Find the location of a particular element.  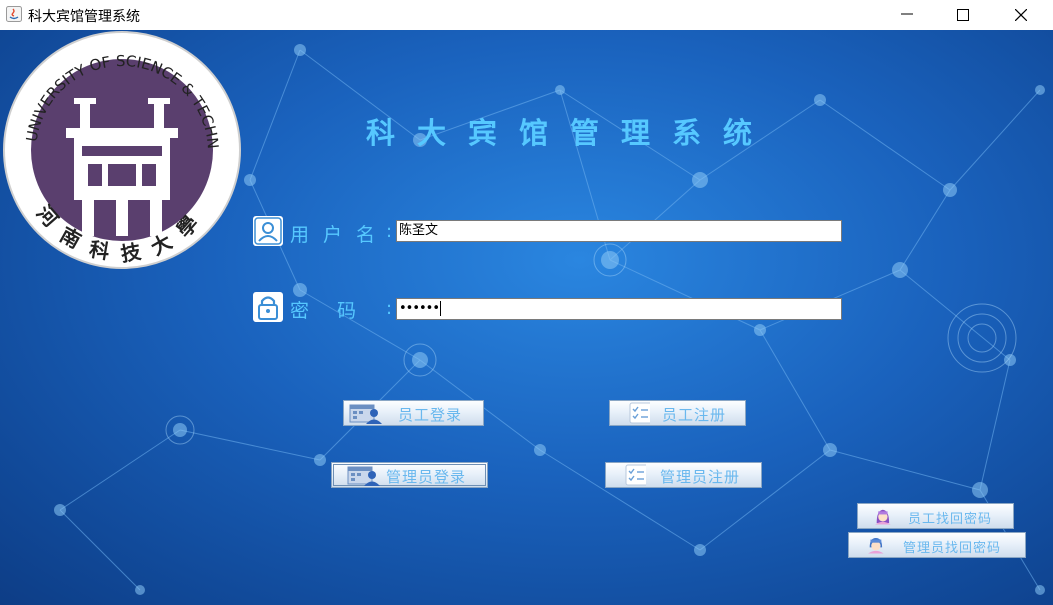

window-title-bar: 科大宾馆管理系统 is located at coordinates (526, 15).